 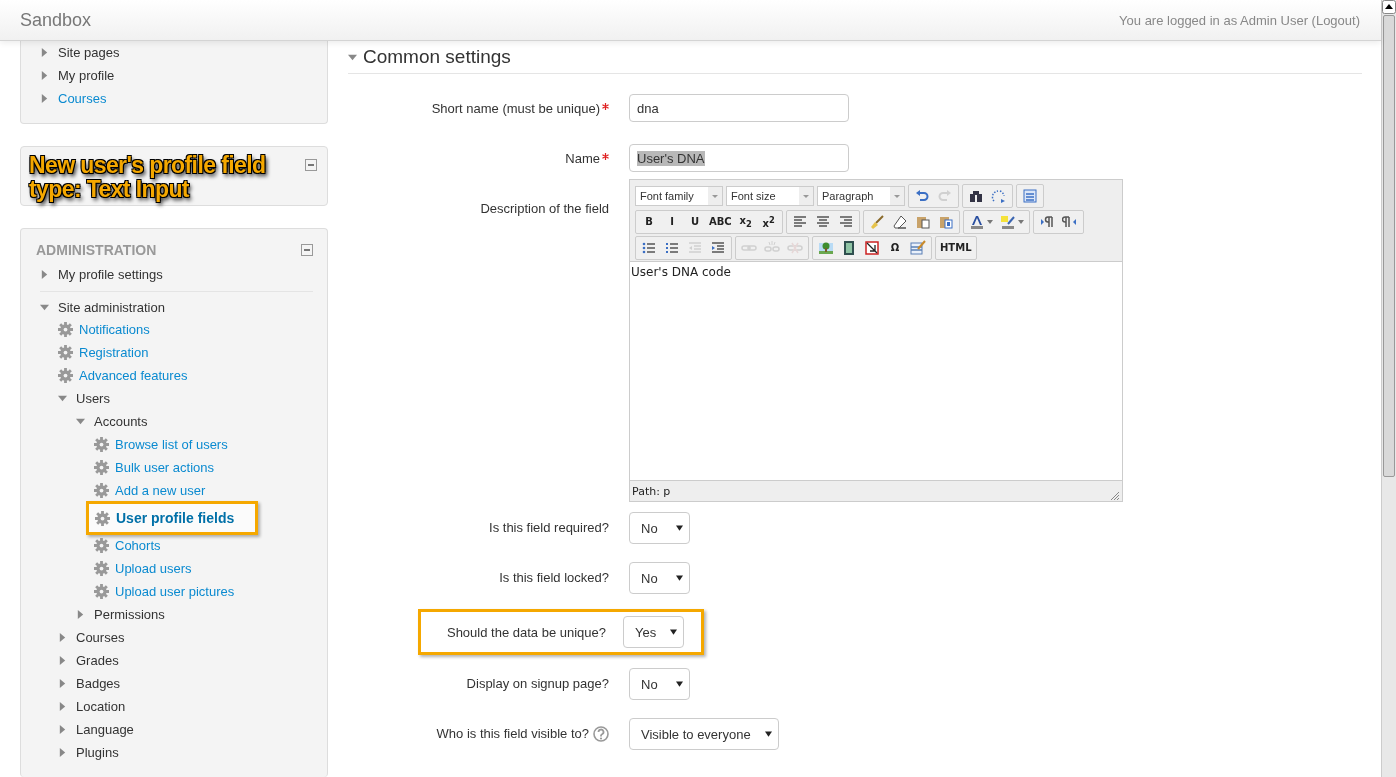 I want to click on tree-item: Permissions, so click(x=129, y=614).